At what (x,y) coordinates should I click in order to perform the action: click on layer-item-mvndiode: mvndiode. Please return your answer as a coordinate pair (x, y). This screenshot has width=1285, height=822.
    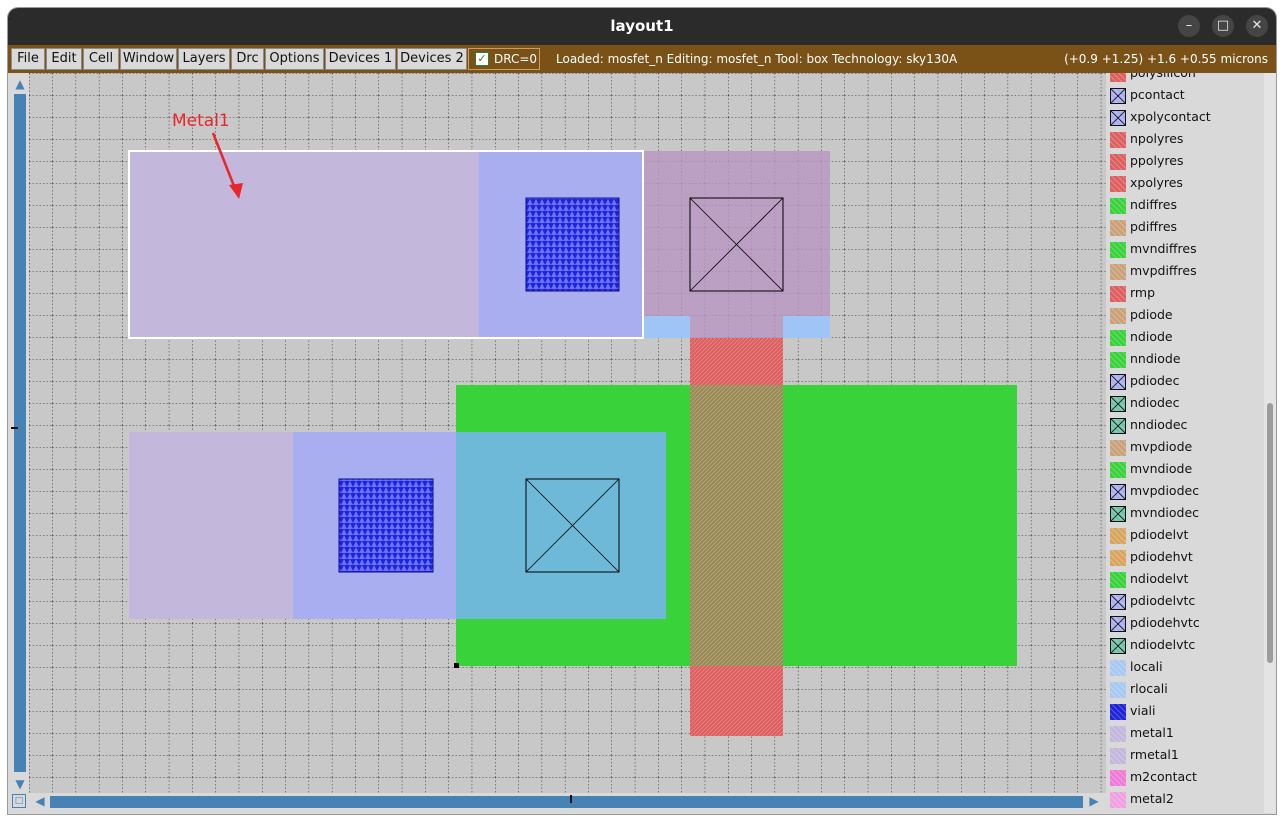
    Looking at the image, I should click on (1185, 470).